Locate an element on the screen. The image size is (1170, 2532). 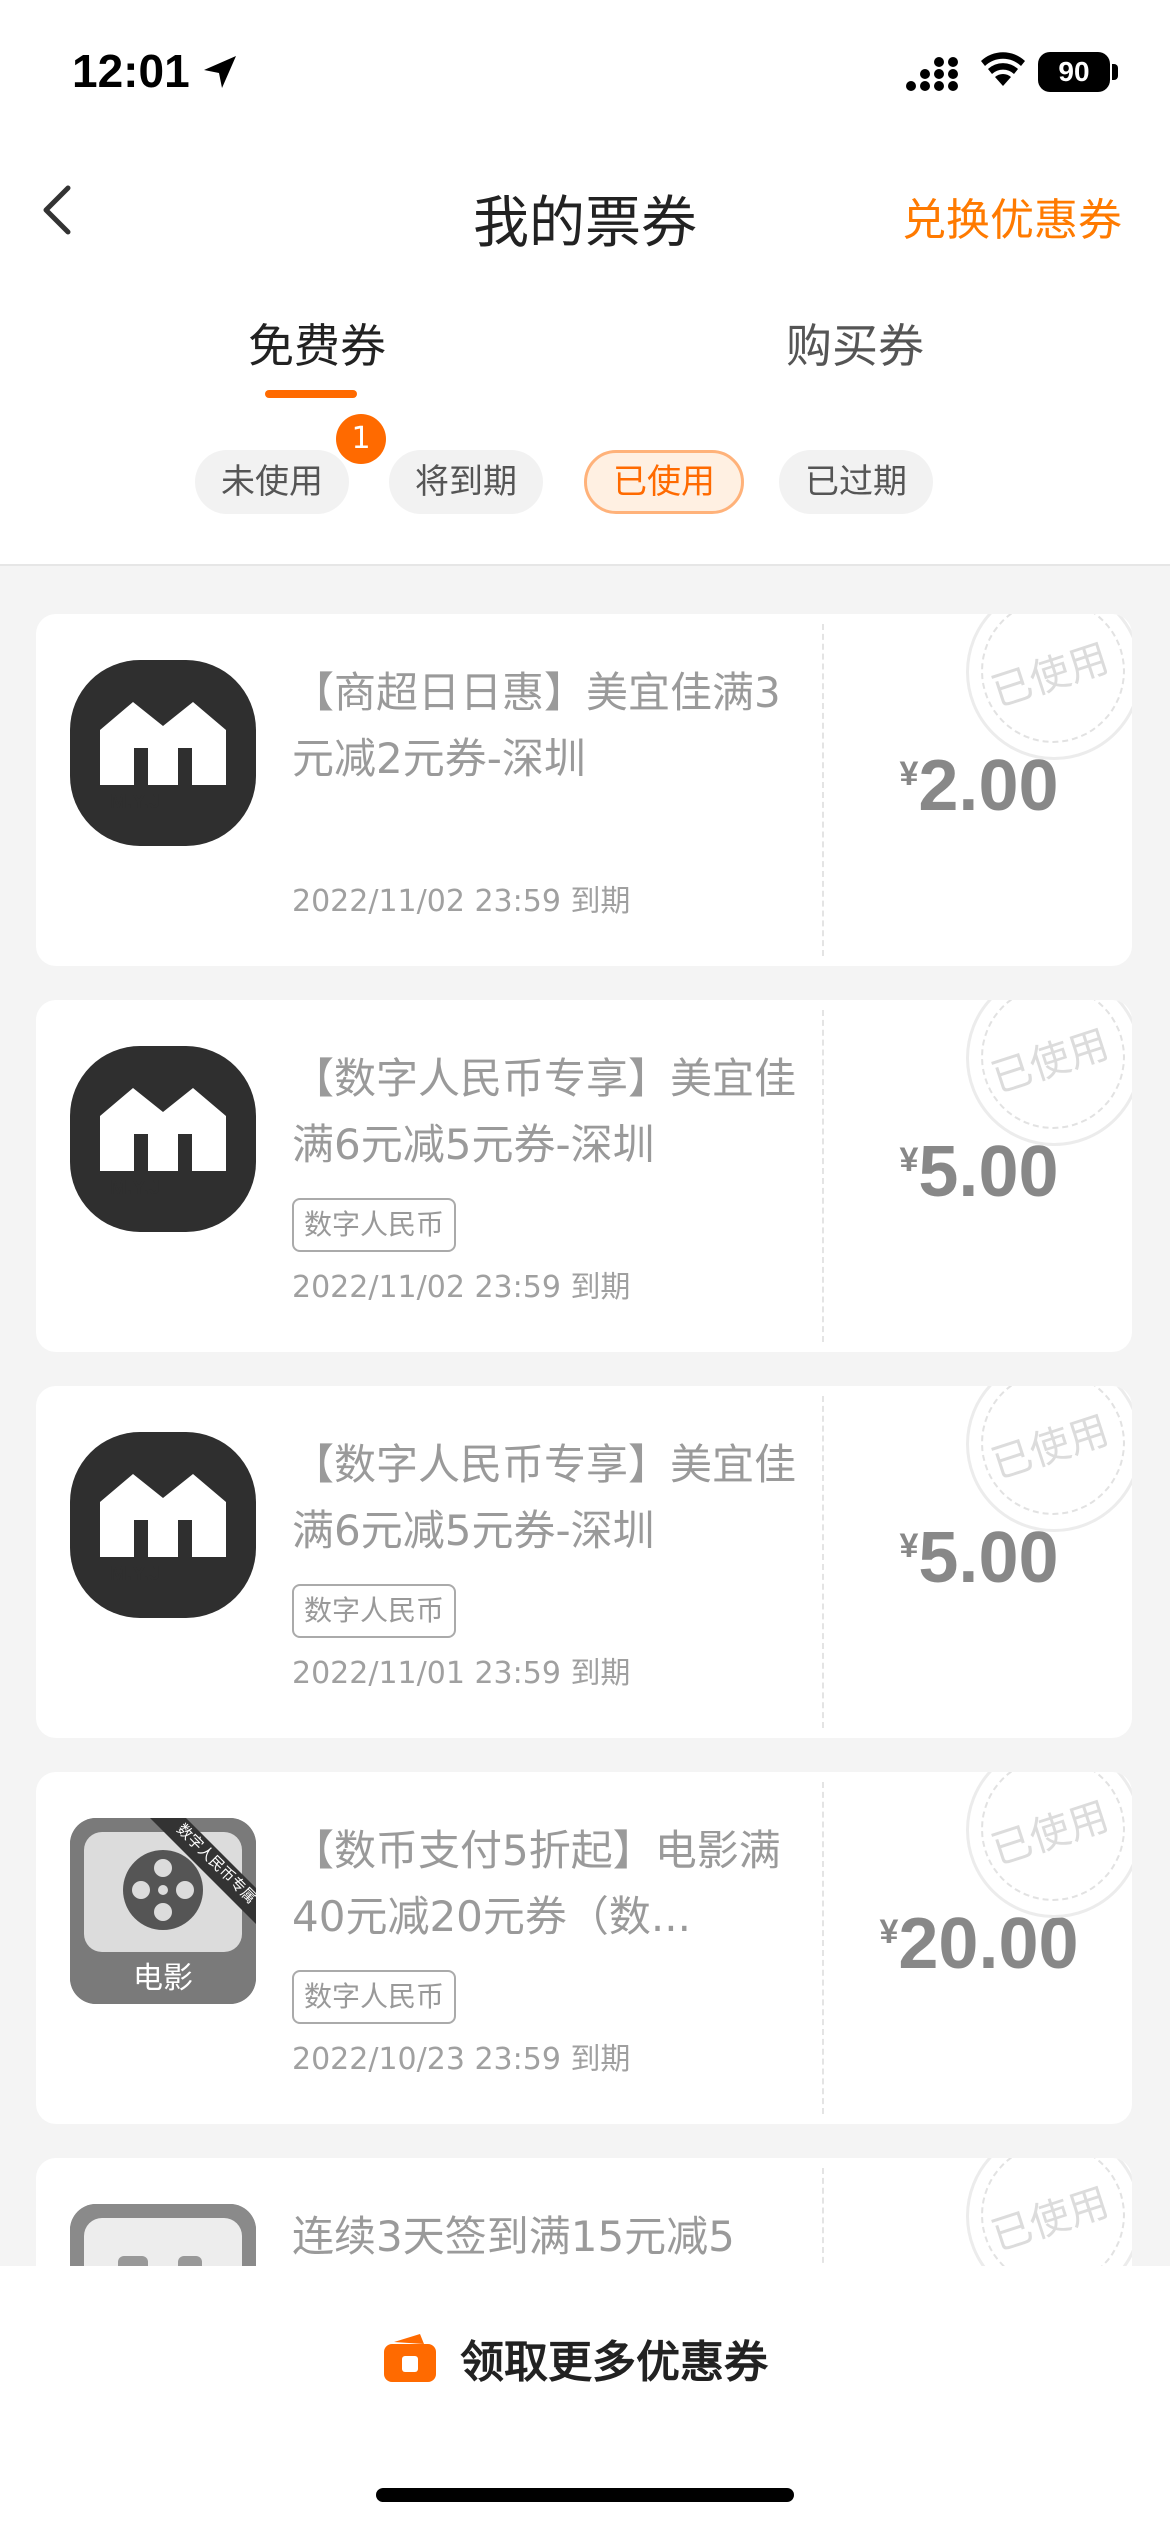
filter-used: 已使用 is located at coordinates (664, 482).